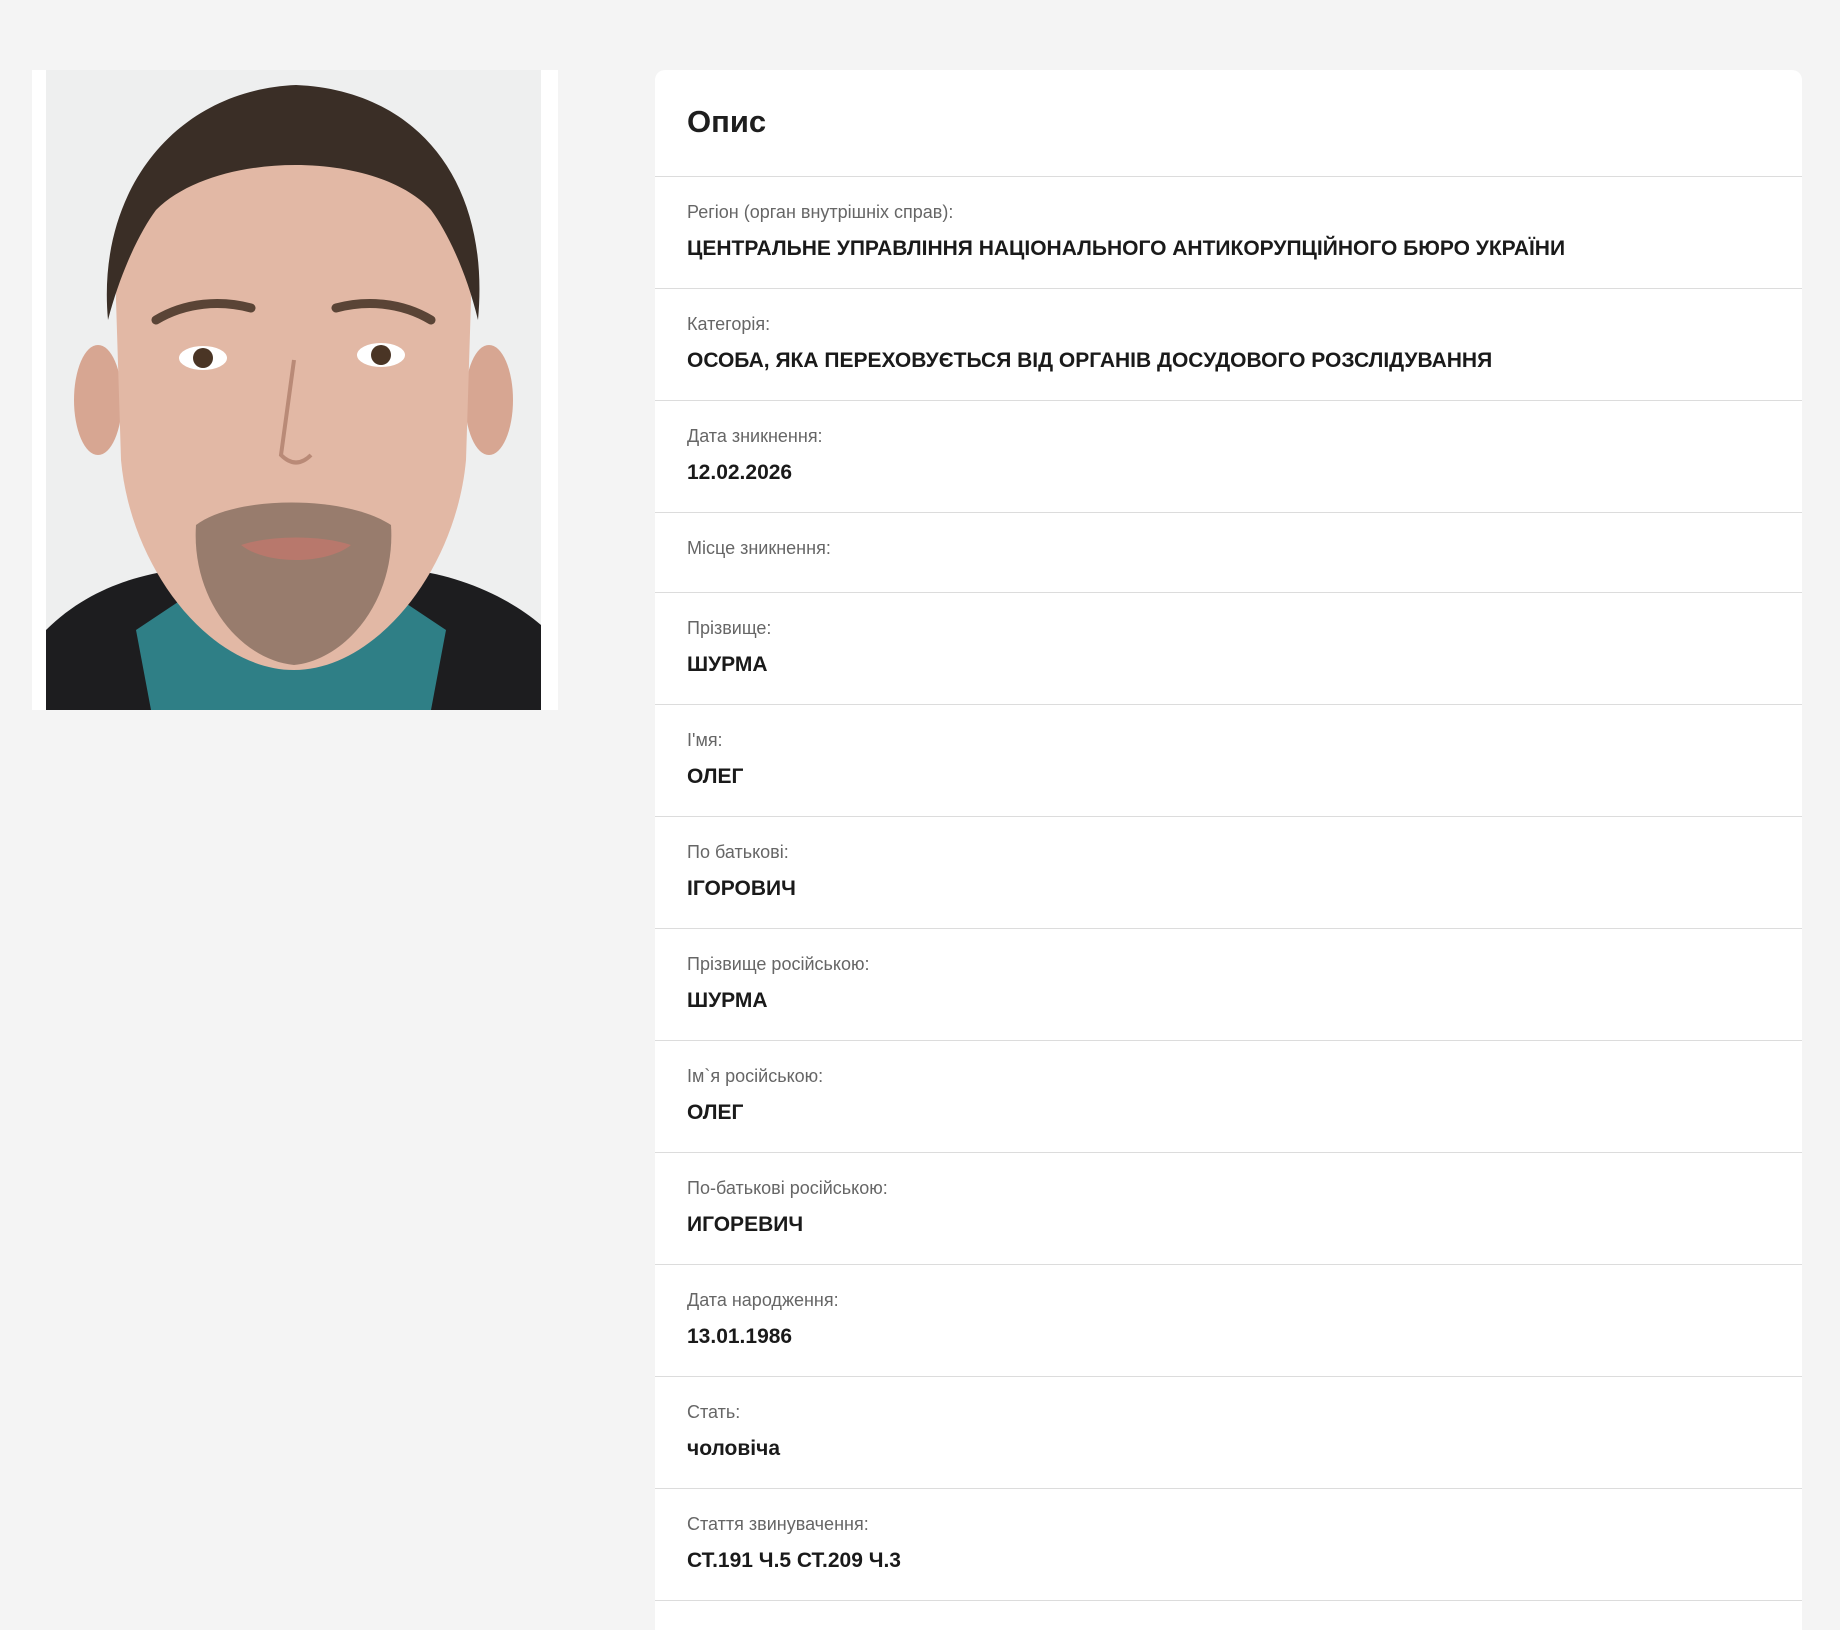 The width and height of the screenshot is (1840, 1630). I want to click on first-name-russian-value: ОЛЕГ, so click(715, 1112).